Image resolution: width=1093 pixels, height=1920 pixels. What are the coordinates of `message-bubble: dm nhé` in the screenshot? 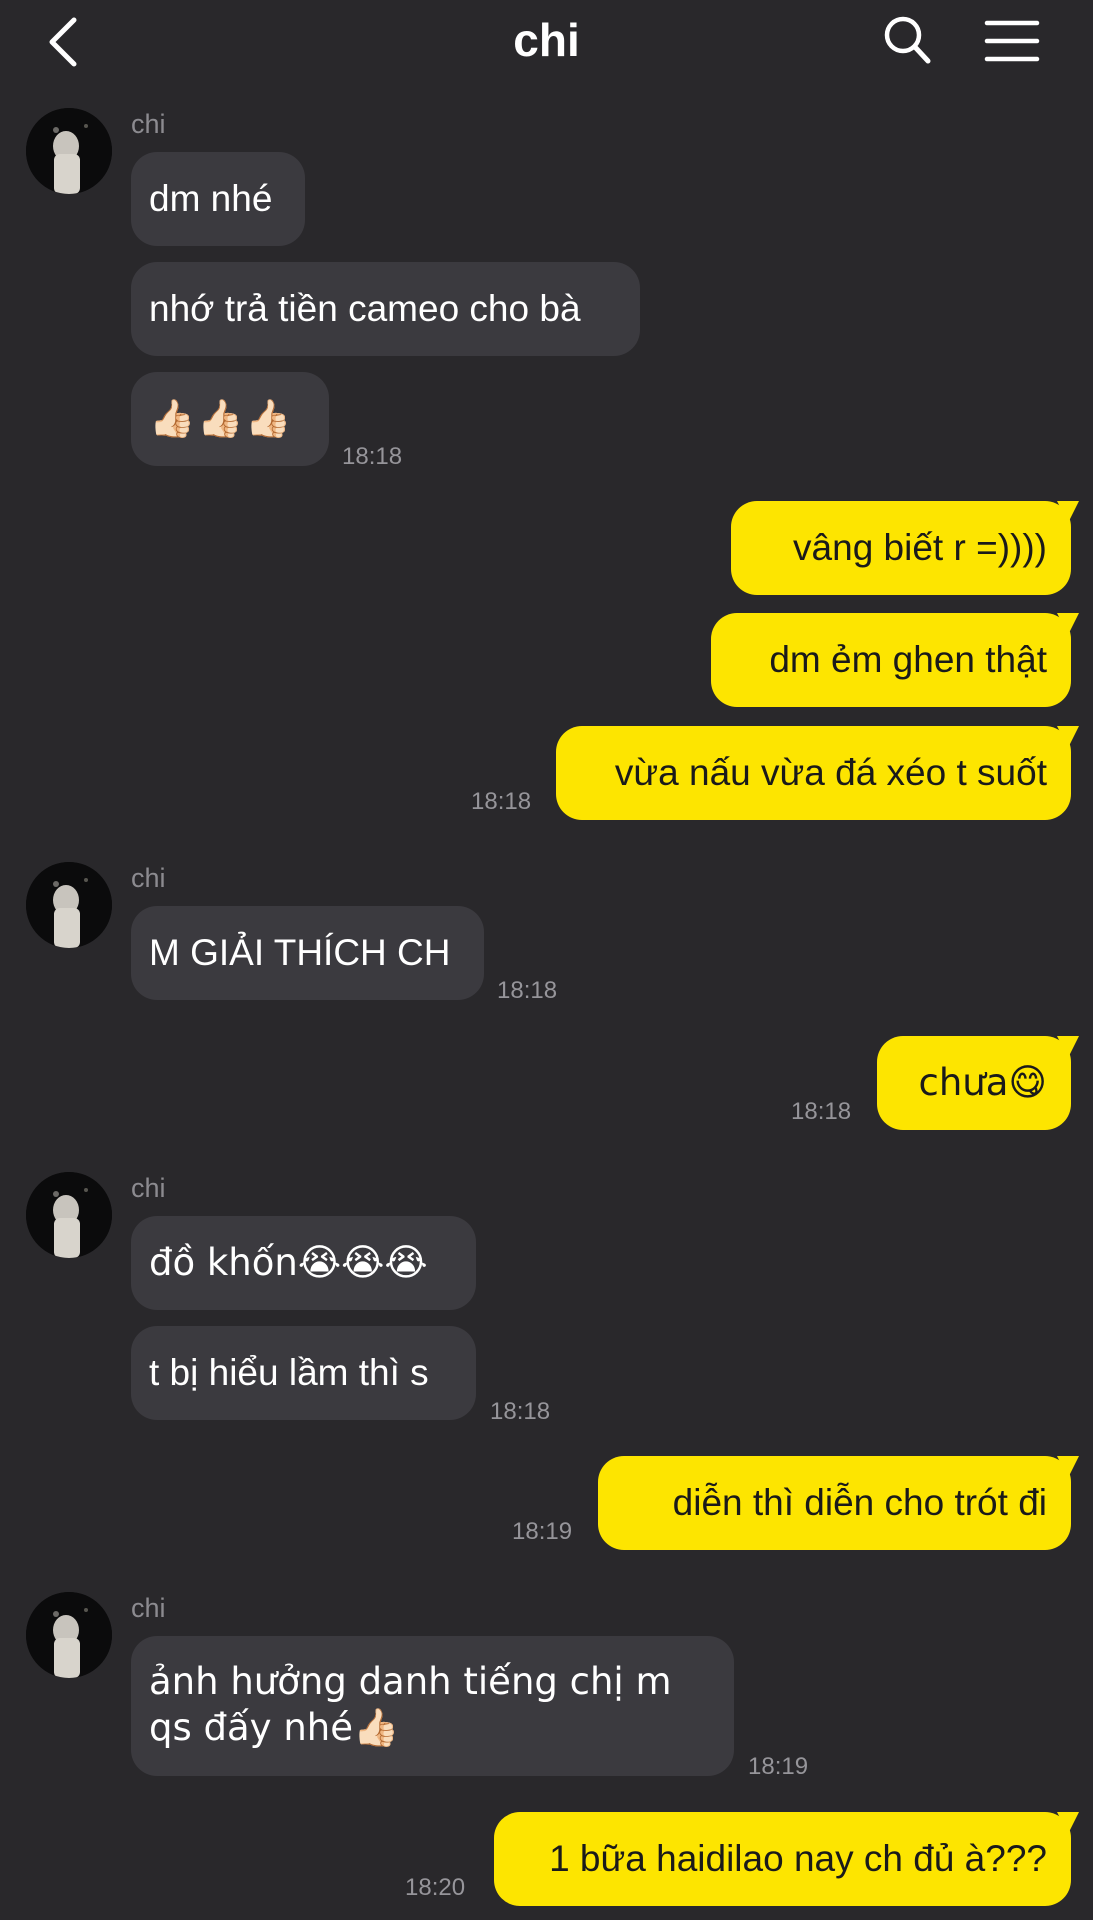 It's located at (218, 199).